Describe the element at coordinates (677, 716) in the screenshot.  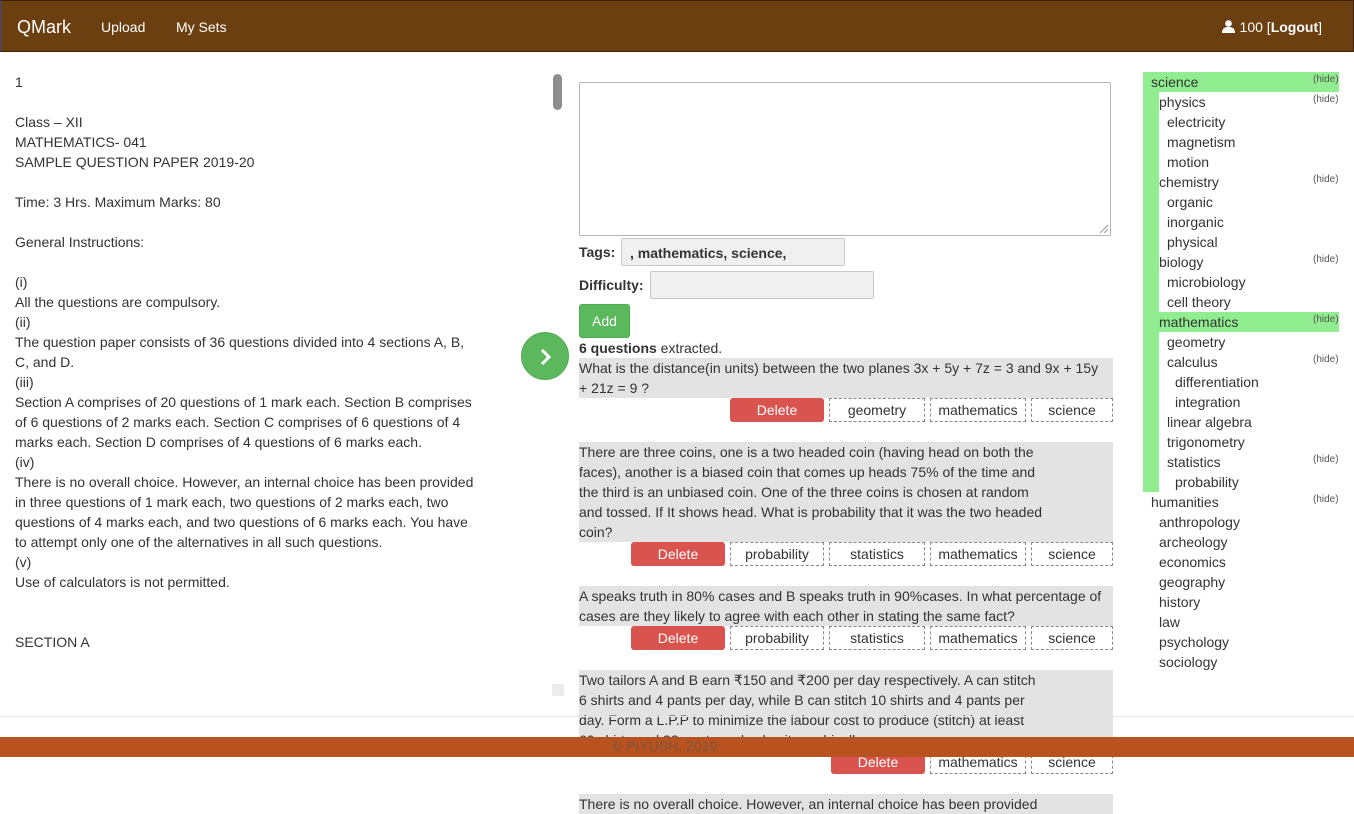
I see `footer-divider` at that location.